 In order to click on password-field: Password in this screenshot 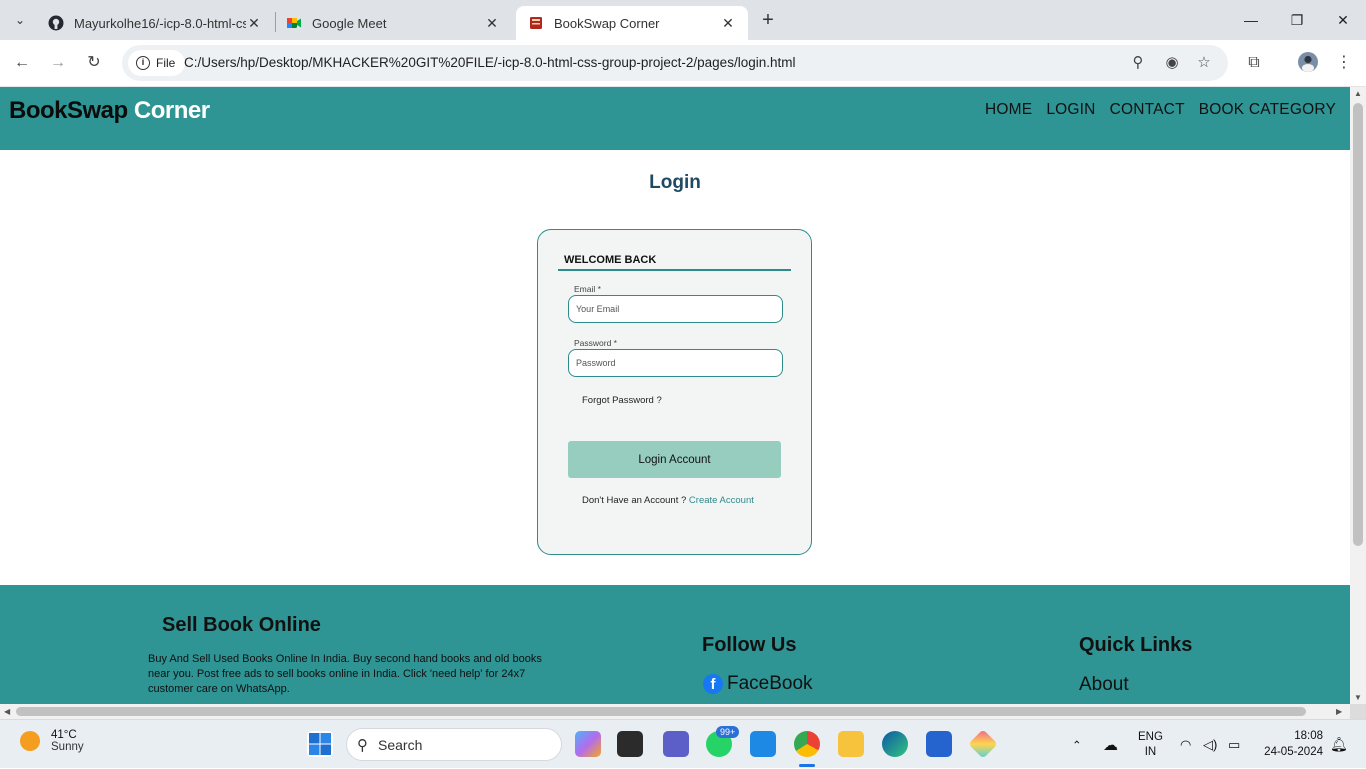, I will do `click(675, 363)`.